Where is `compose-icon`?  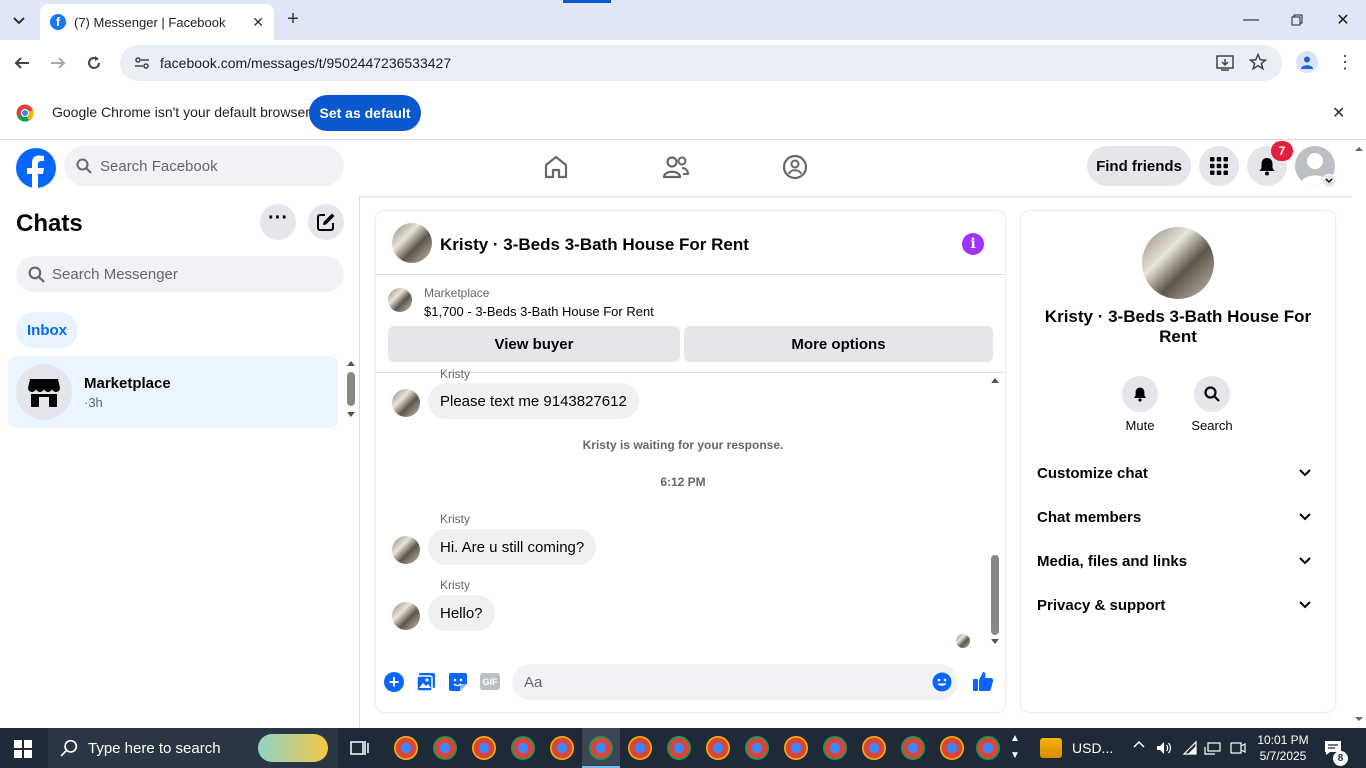 compose-icon is located at coordinates (326, 222).